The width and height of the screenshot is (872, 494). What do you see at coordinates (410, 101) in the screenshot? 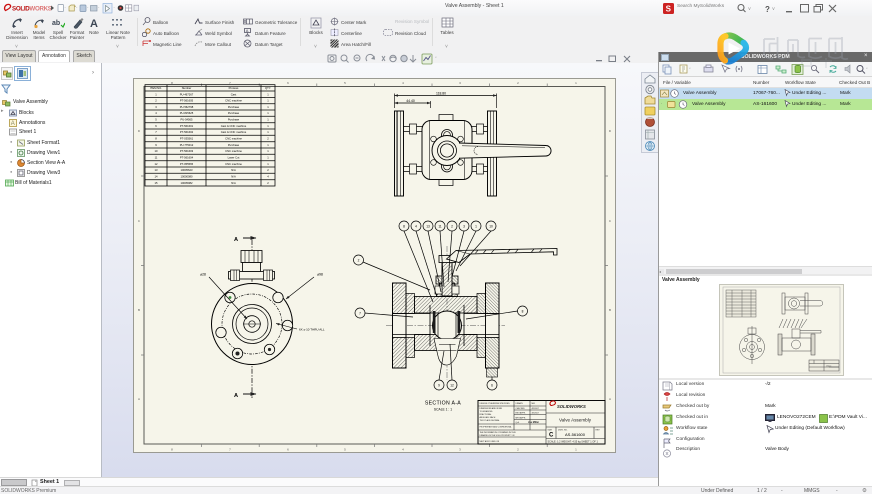
I see `svg-text: 44.40` at bounding box center [410, 101].